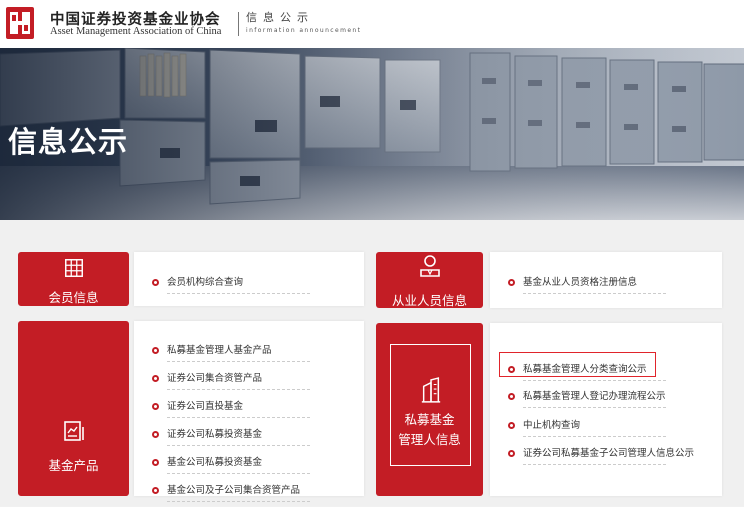  I want to click on practitioner-info-panel: 基金从业人员资格注册信息, so click(606, 280).